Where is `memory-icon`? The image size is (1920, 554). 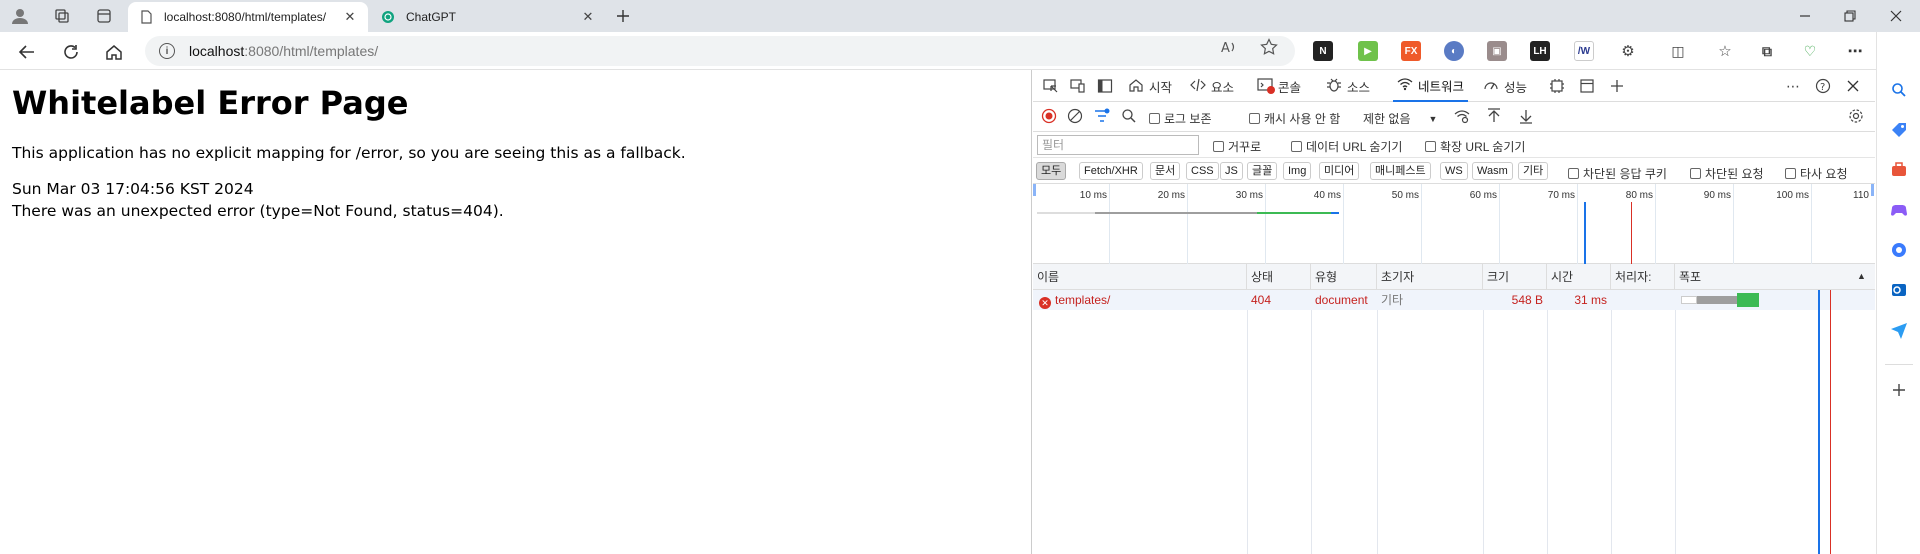
memory-icon is located at coordinates (1557, 86).